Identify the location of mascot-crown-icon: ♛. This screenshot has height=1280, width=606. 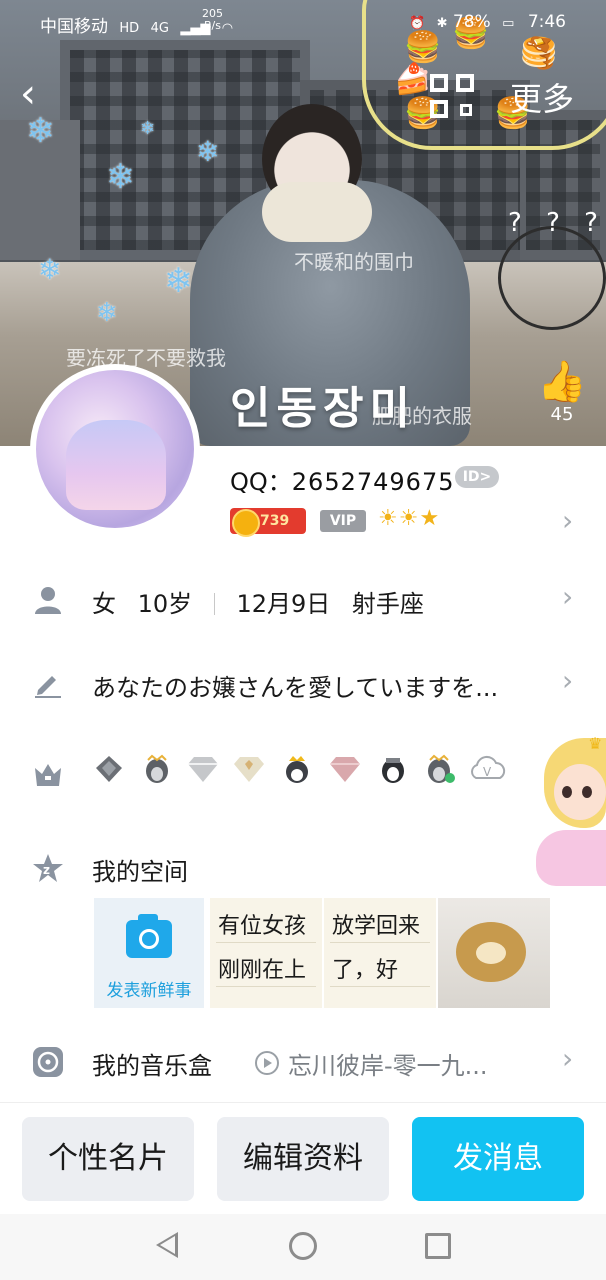
(595, 743).